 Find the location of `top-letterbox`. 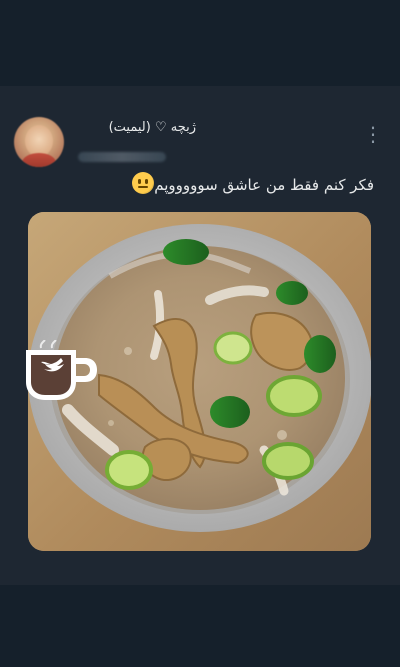

top-letterbox is located at coordinates (200, 43).